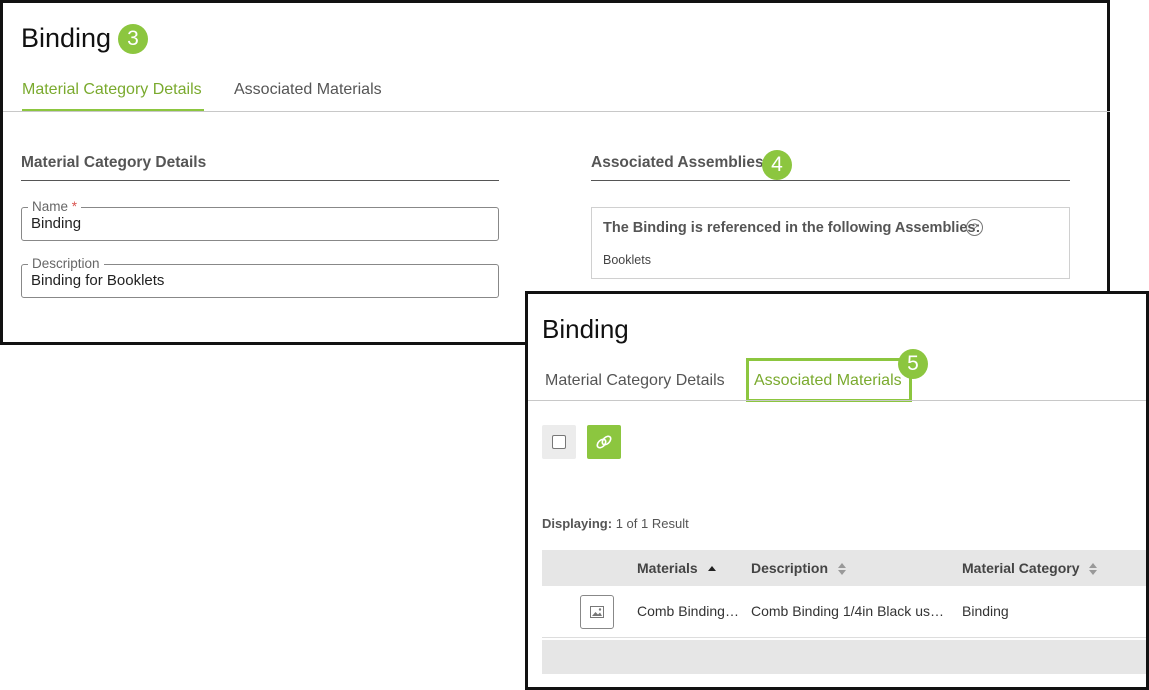 The height and width of the screenshot is (690, 1149). Describe the element at coordinates (974, 227) in the screenshot. I see `help-icon: ?` at that location.